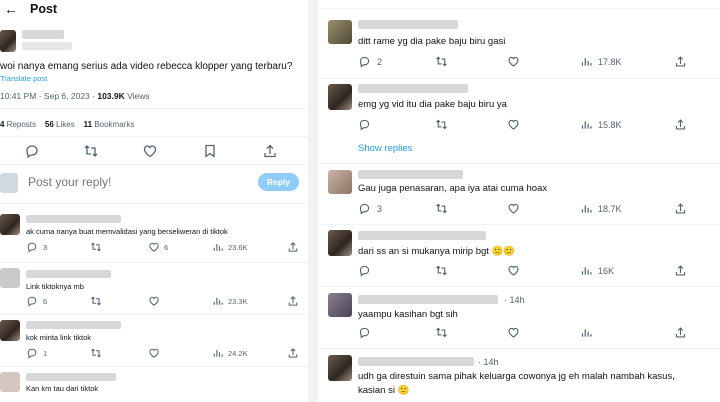 Image resolution: width=720 pixels, height=402 pixels. I want to click on reply-button: Reply, so click(278, 182).